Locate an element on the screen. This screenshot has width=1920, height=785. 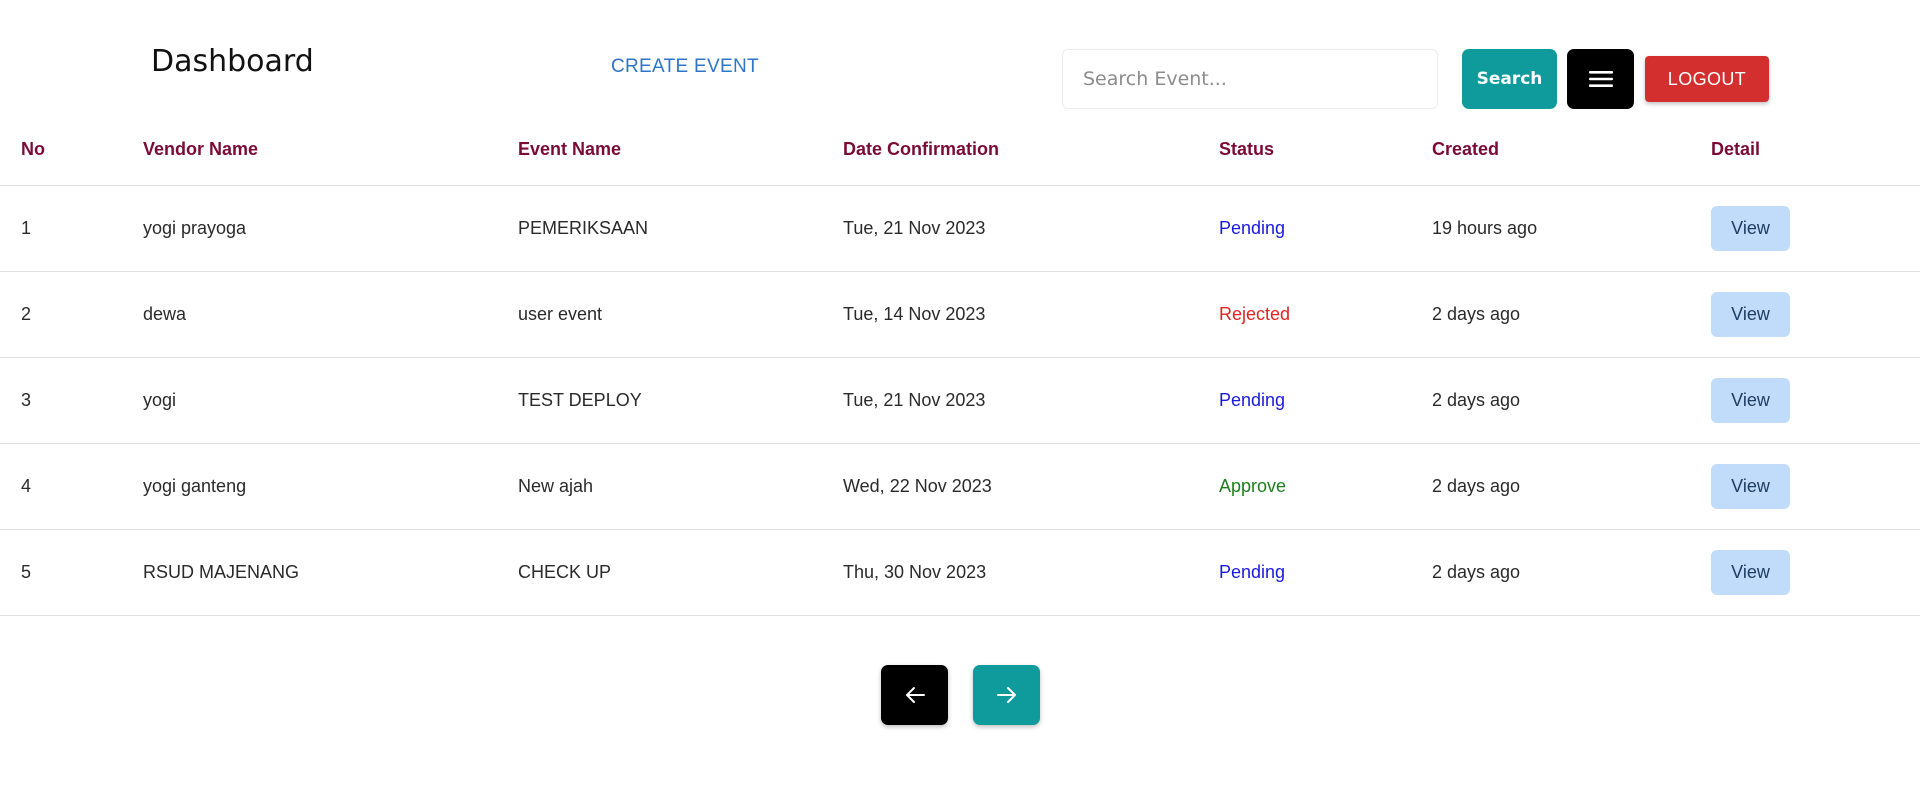
cell-status: Rejected is located at coordinates (1325, 314).